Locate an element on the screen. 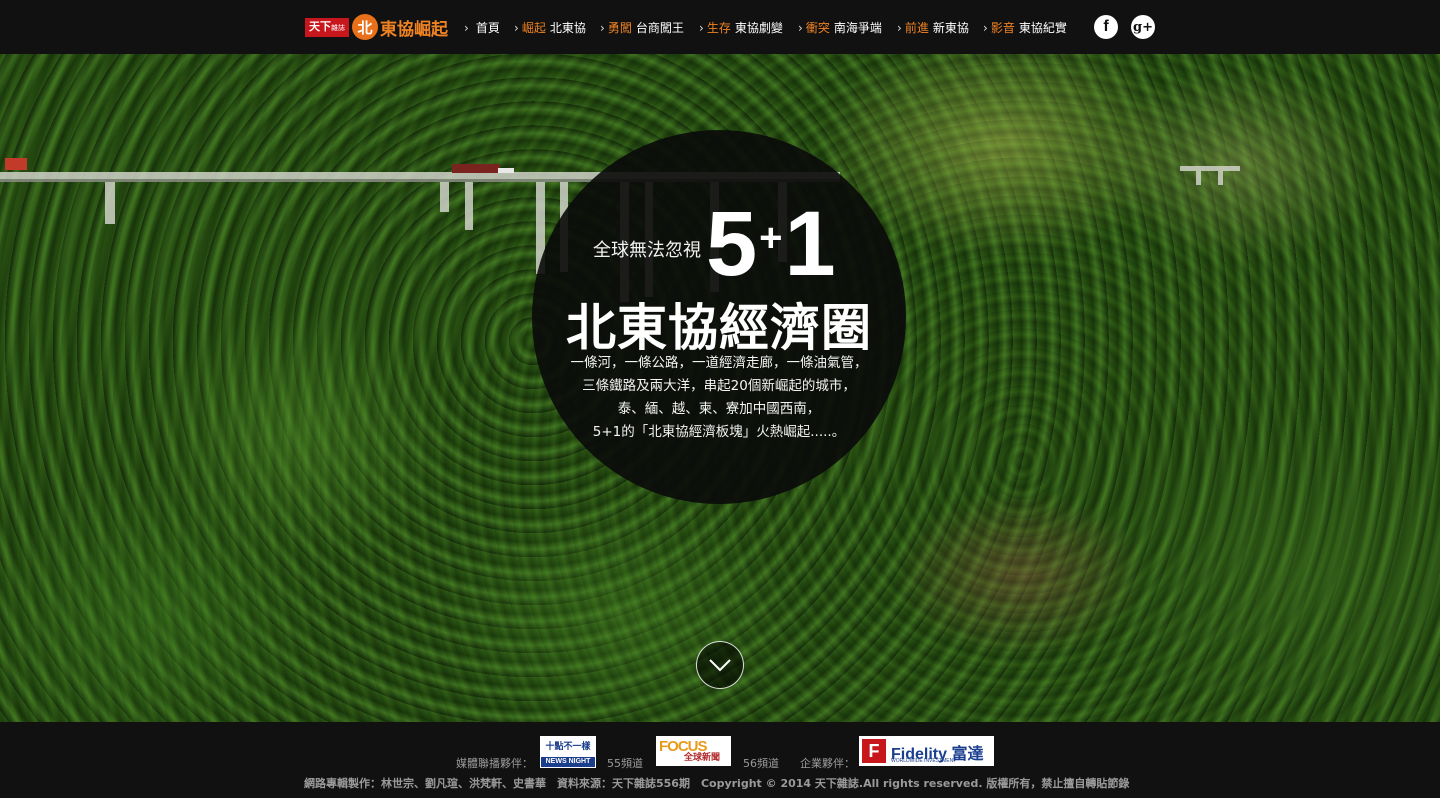 The height and width of the screenshot is (798, 1440). chevron-down-icon is located at coordinates (720, 665).